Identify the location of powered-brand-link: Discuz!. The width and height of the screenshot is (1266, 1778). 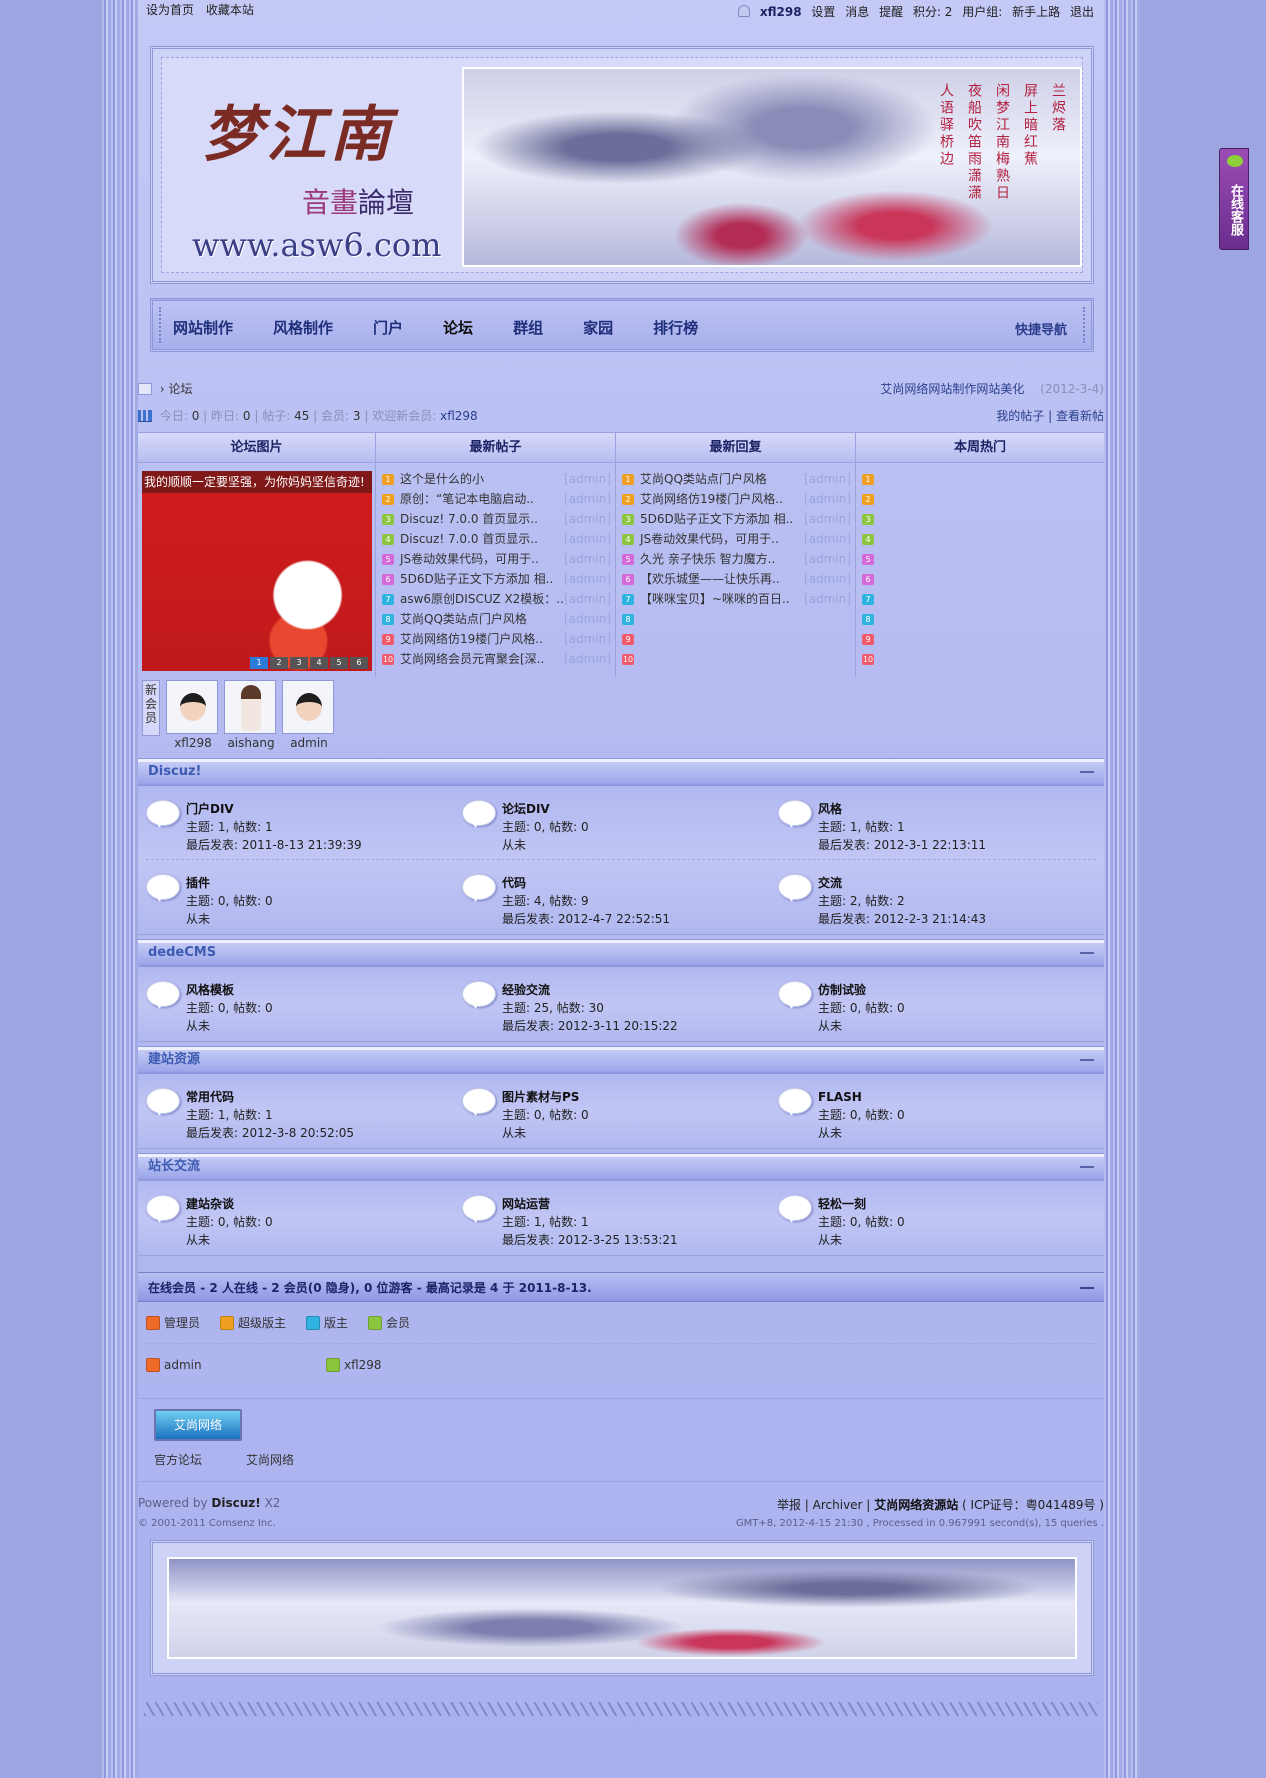
(235, 1503).